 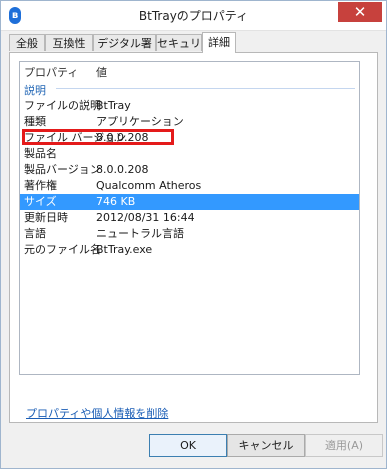 What do you see at coordinates (97, 413) in the screenshot?
I see `remove-properties-link: プロパティや個人情報を削除` at bounding box center [97, 413].